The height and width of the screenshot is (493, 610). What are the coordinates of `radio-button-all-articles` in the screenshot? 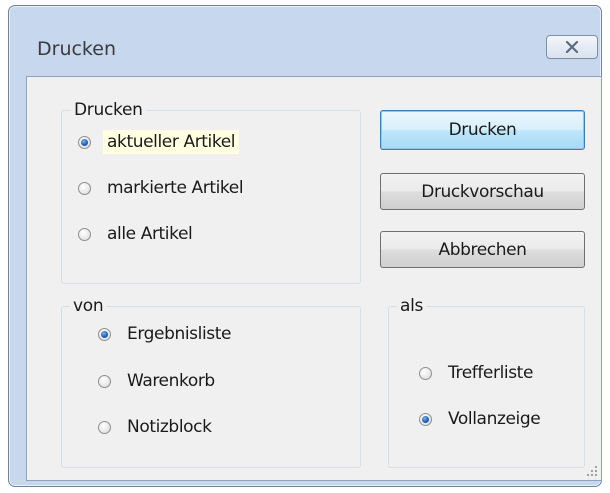 It's located at (84, 234).